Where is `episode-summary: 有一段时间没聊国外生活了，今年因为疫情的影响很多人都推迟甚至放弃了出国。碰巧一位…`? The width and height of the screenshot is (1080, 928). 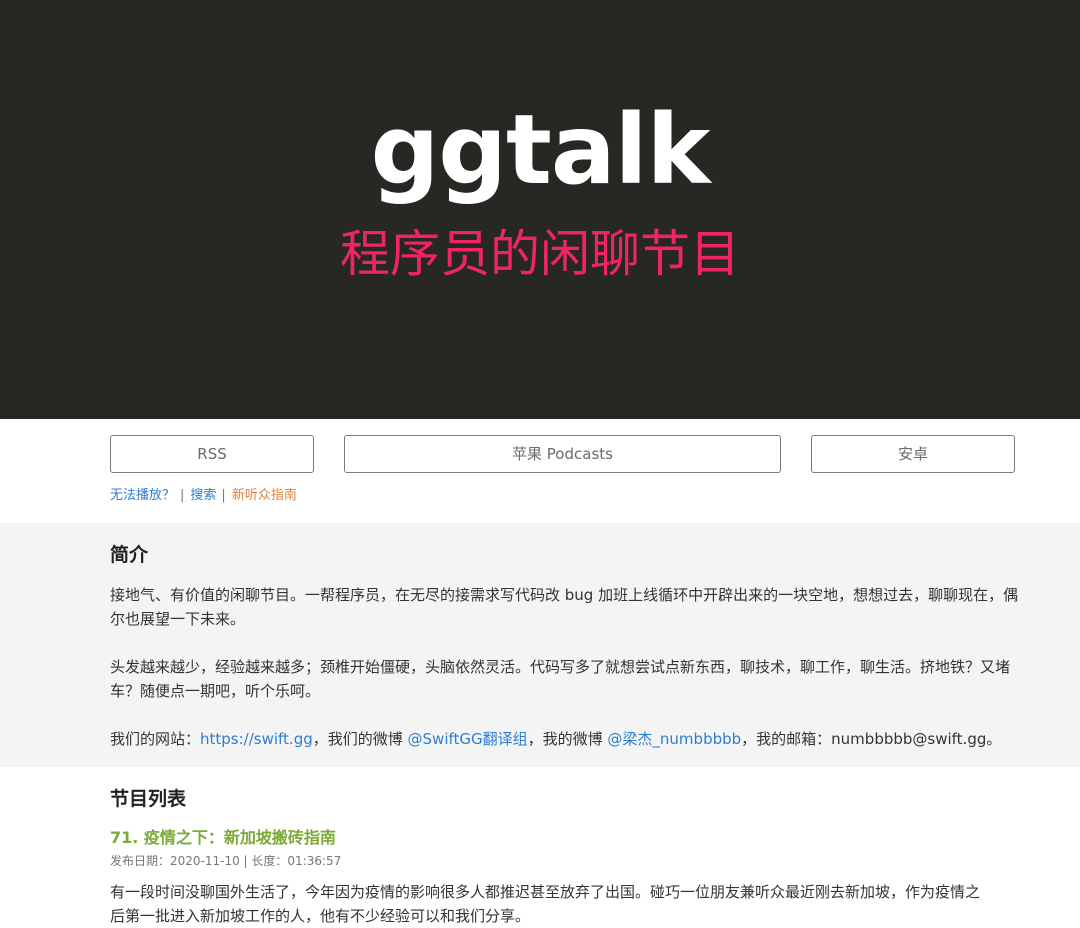
episode-summary: 有一段时间没聊国外生活了，今年因为疫情的影响很多人都推迟甚至放弃了出国。碰巧一位… is located at coordinates (545, 904).